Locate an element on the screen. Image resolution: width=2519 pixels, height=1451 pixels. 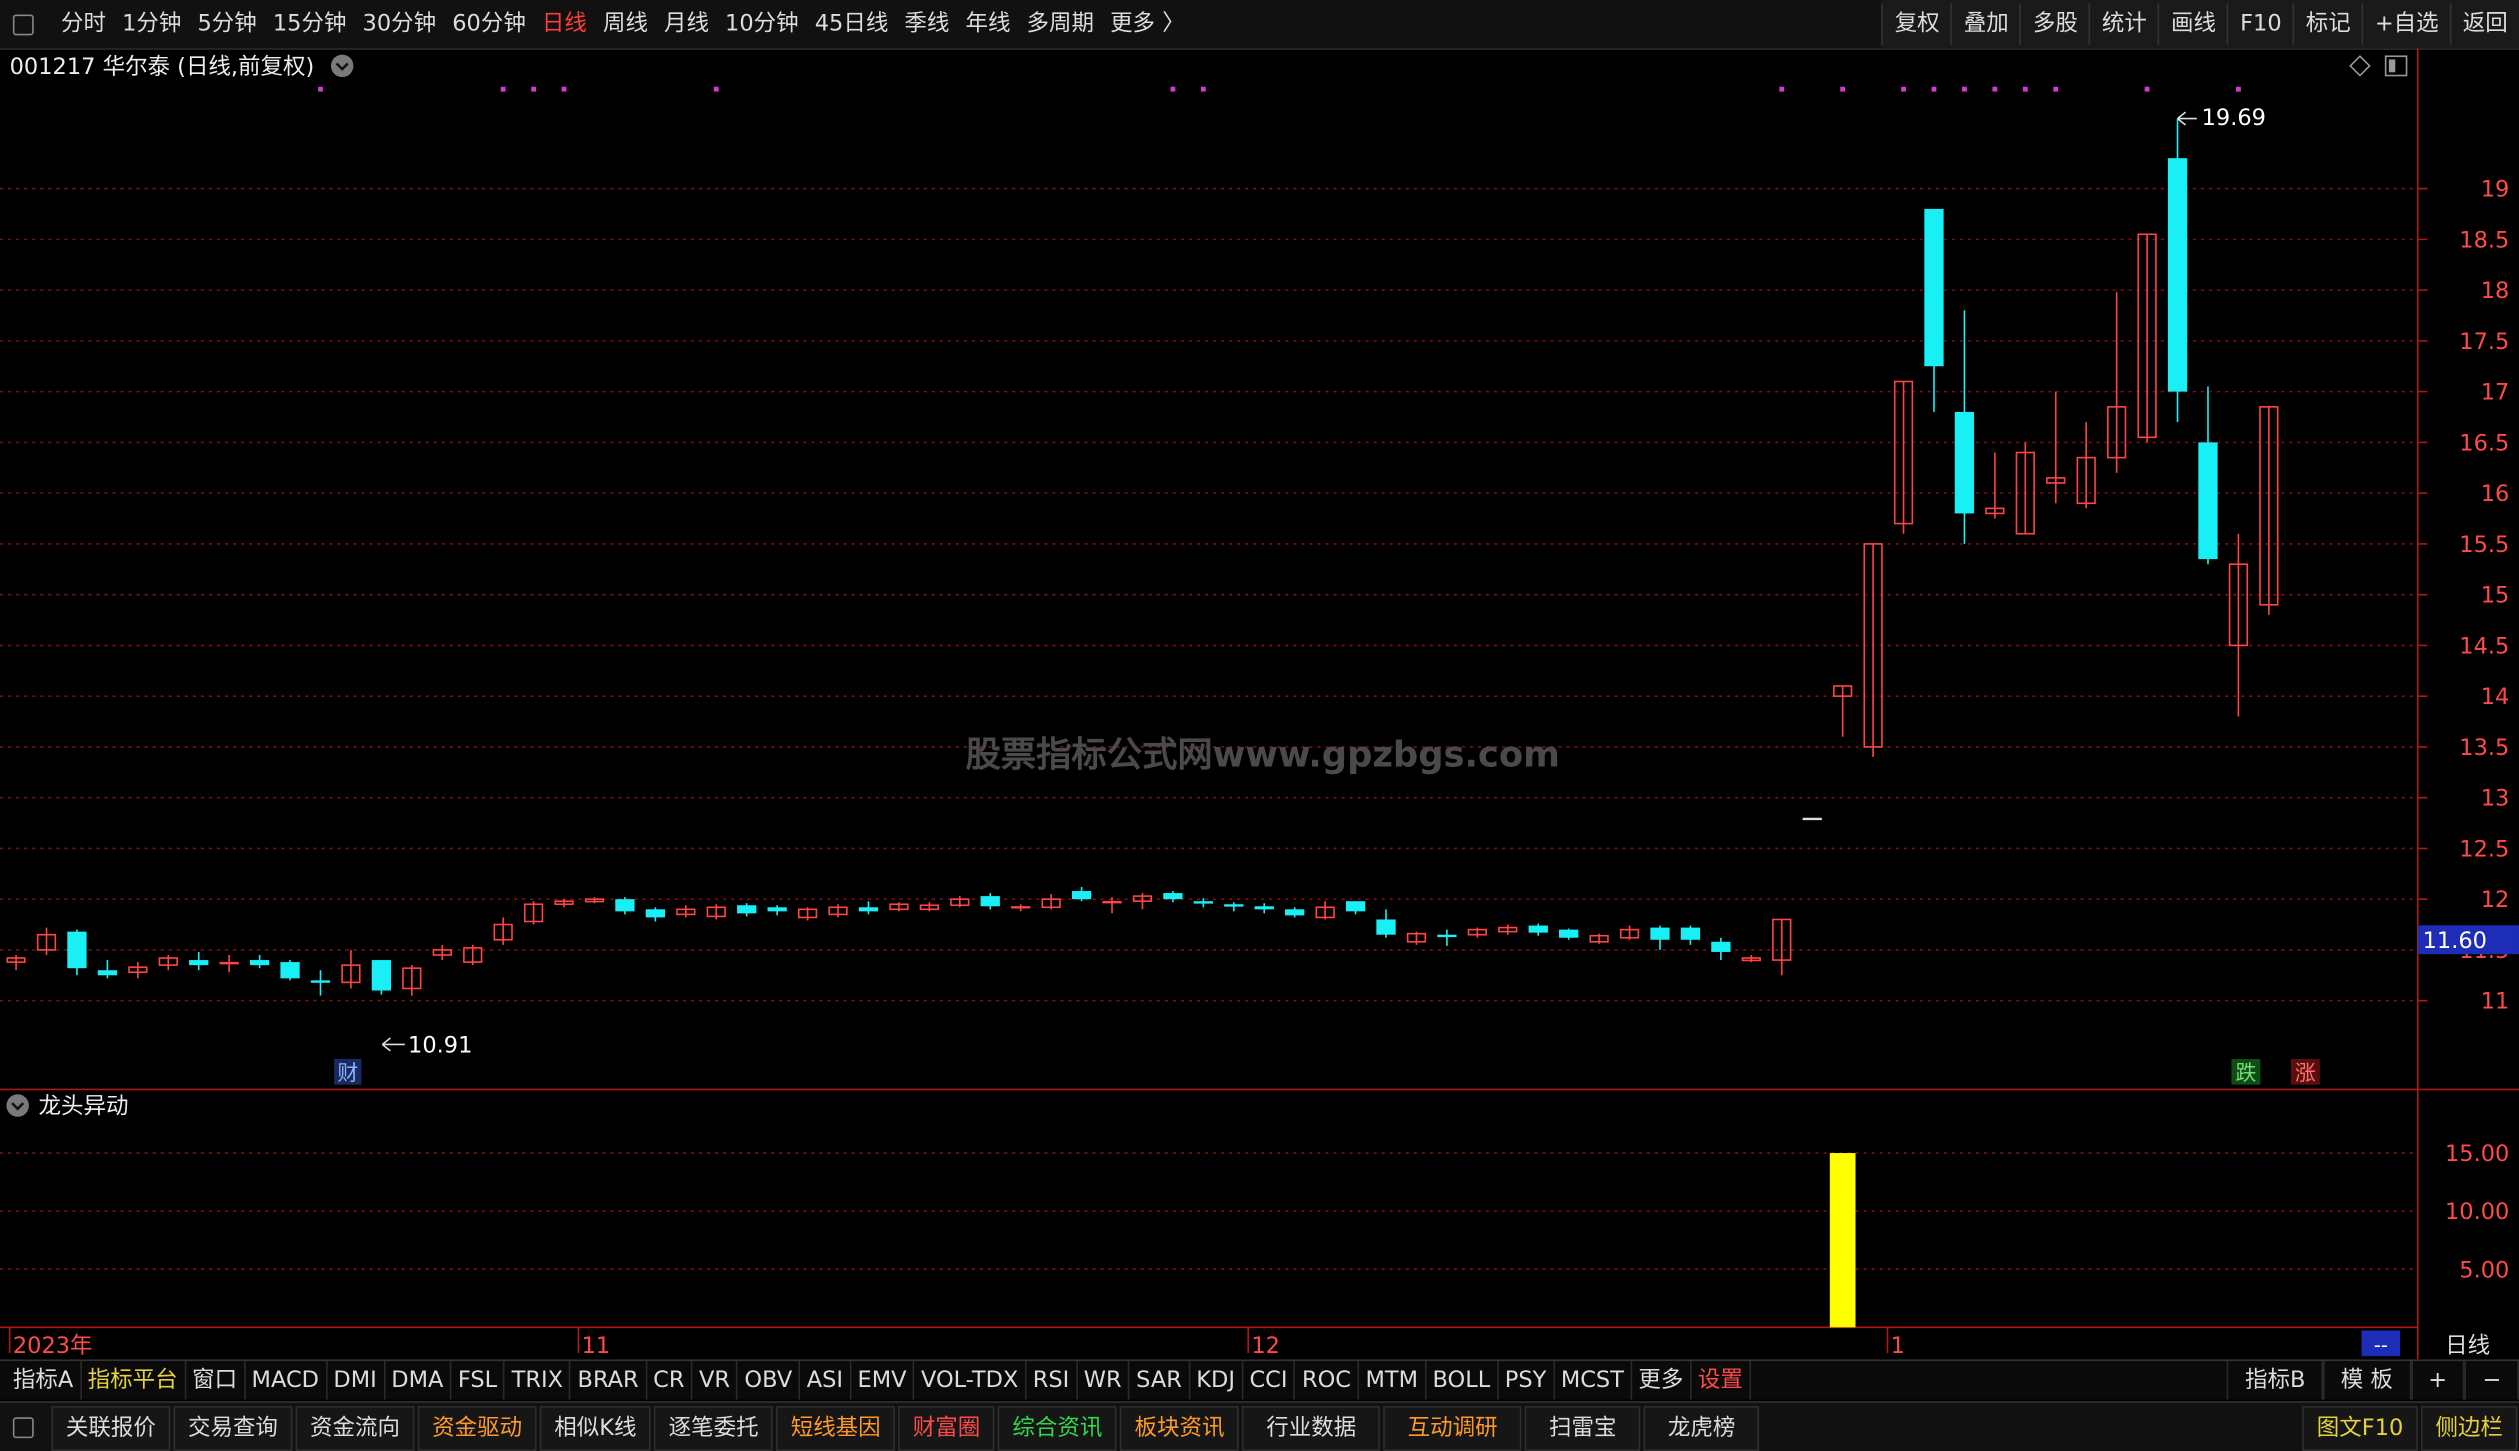
diamond-icon is located at coordinates (2360, 66).